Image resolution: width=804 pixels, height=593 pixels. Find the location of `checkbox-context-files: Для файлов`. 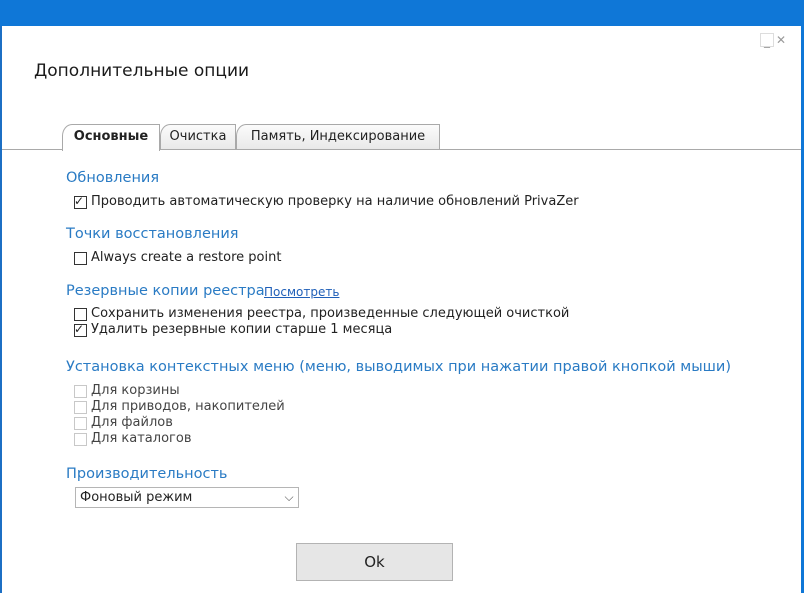

checkbox-context-files: Для файлов is located at coordinates (123, 423).